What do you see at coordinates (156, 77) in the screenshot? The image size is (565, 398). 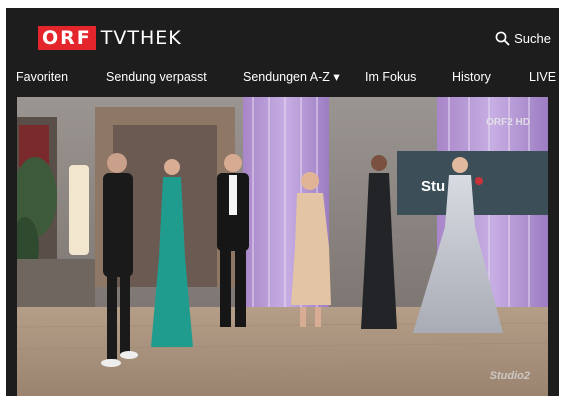 I see `nav-item-sendung-verpasst: Sendung verpasst` at bounding box center [156, 77].